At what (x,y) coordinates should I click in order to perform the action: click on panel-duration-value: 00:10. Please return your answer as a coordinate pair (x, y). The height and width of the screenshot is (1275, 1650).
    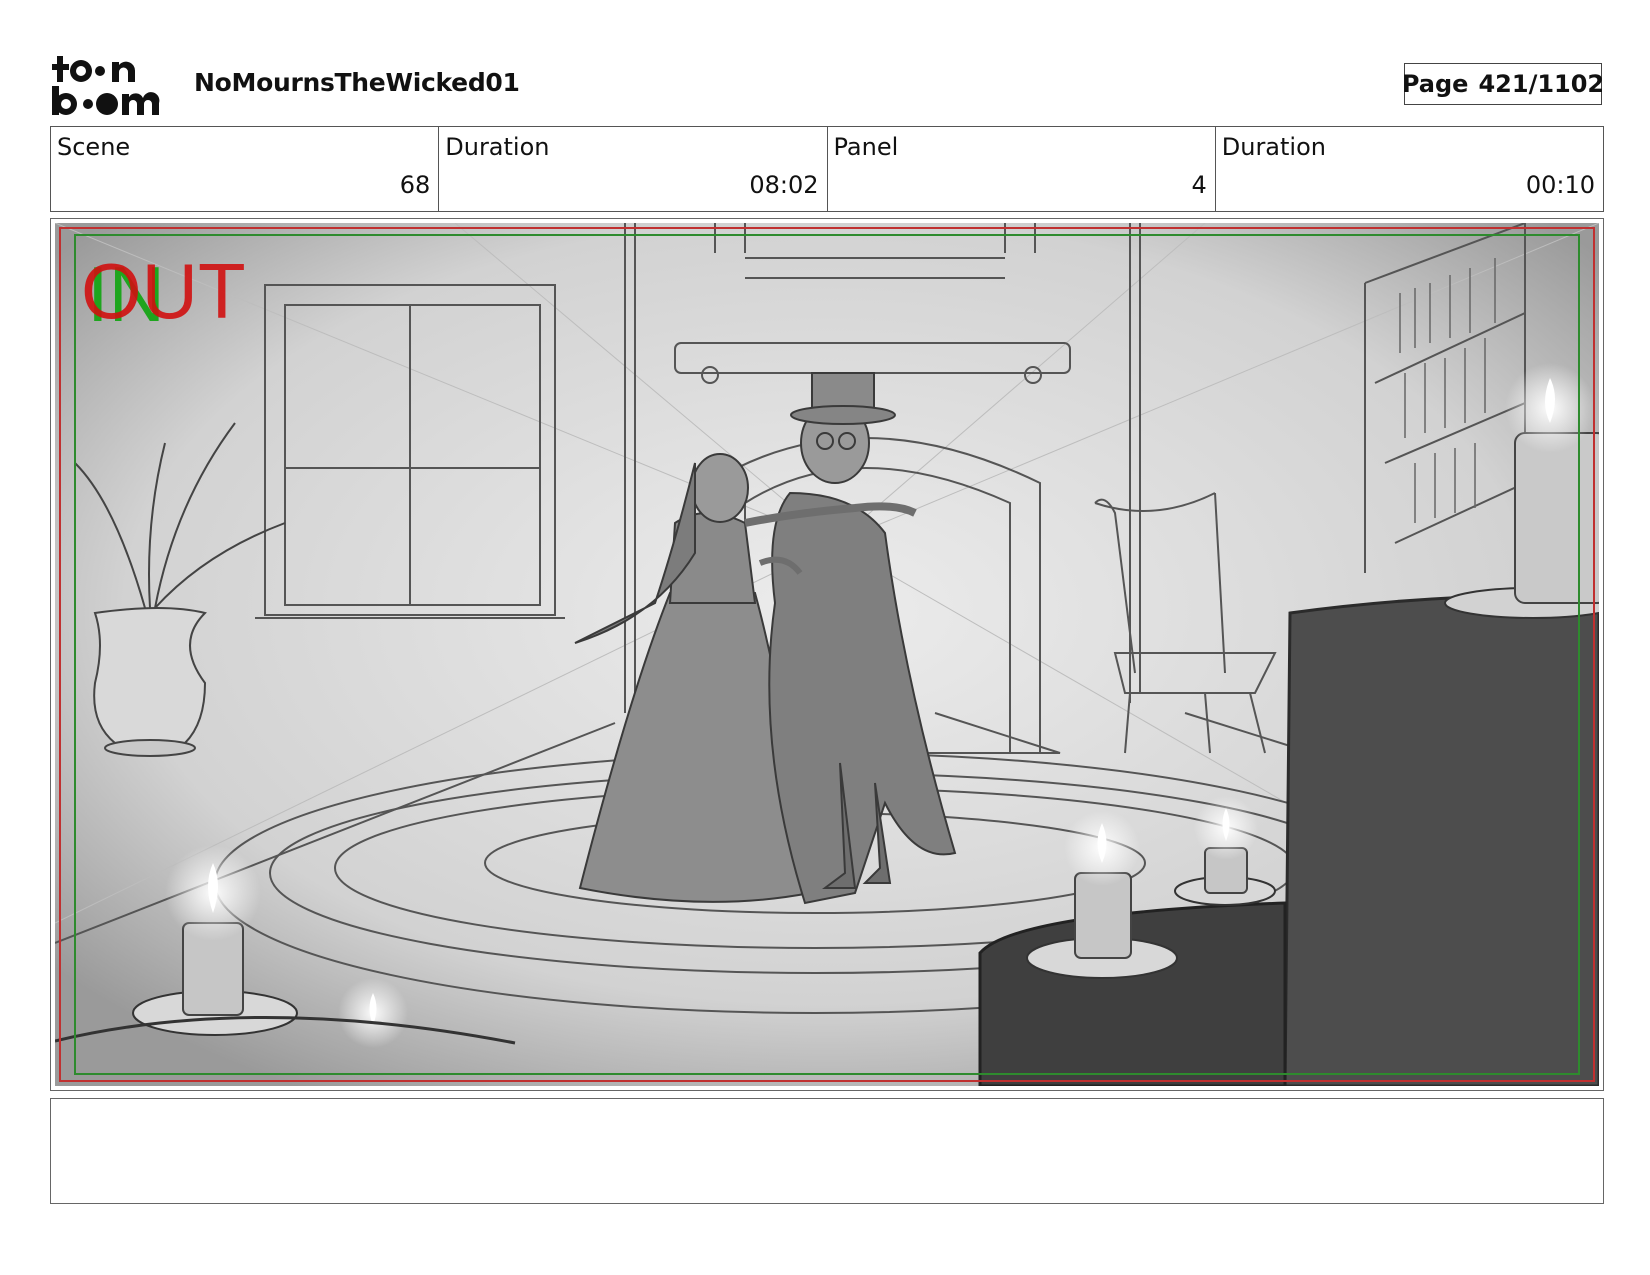
    Looking at the image, I should click on (1560, 185).